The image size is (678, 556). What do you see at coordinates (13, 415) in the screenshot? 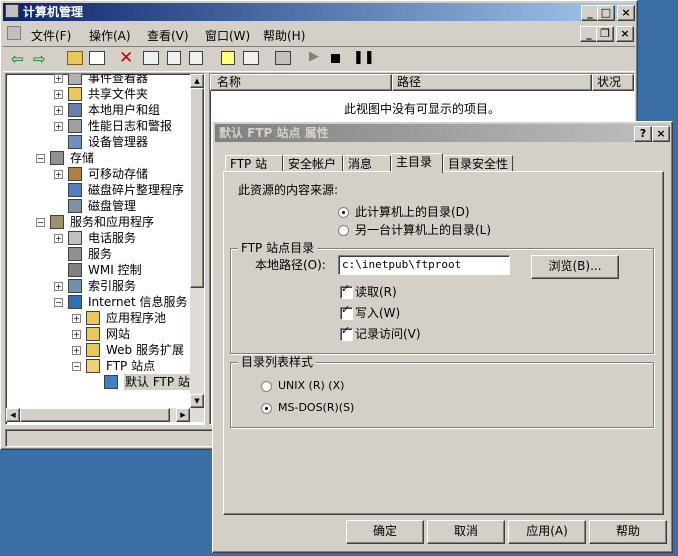
I see `scroll-left-button: ◀` at bounding box center [13, 415].